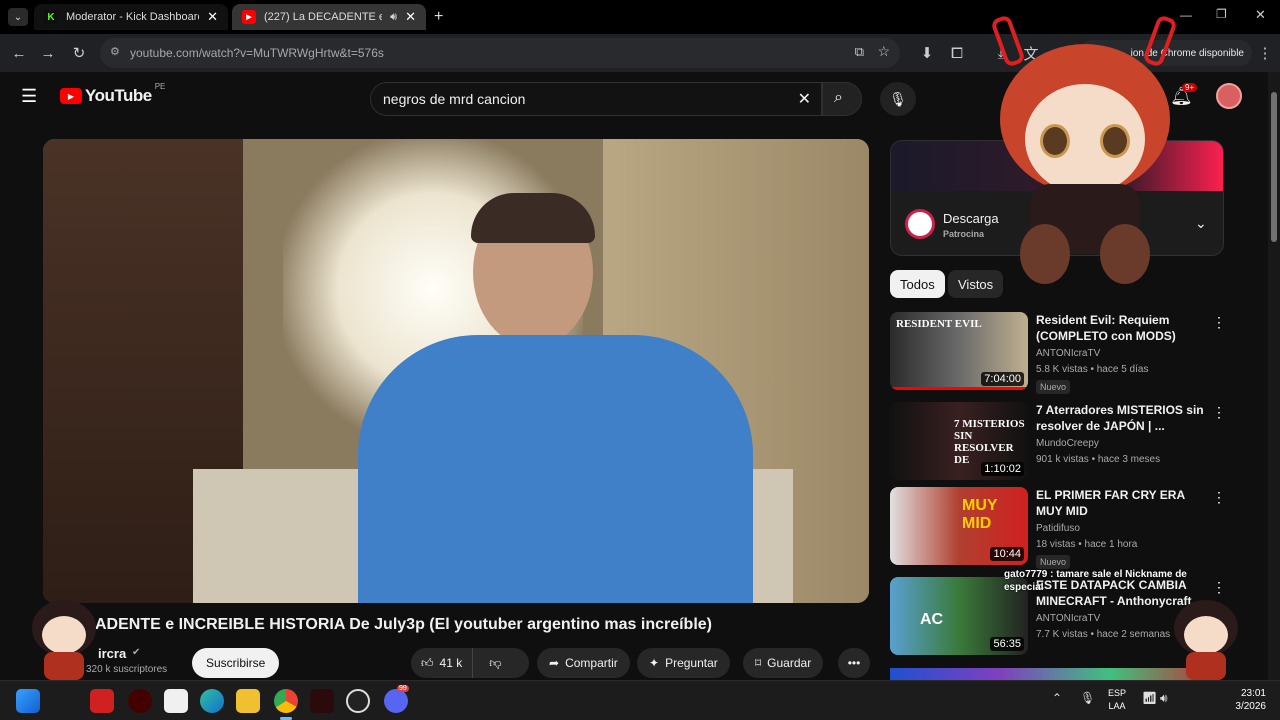 The width and height of the screenshot is (1280, 720). Describe the element at coordinates (927, 53) in the screenshot. I see `download-icon: ⬇` at that location.